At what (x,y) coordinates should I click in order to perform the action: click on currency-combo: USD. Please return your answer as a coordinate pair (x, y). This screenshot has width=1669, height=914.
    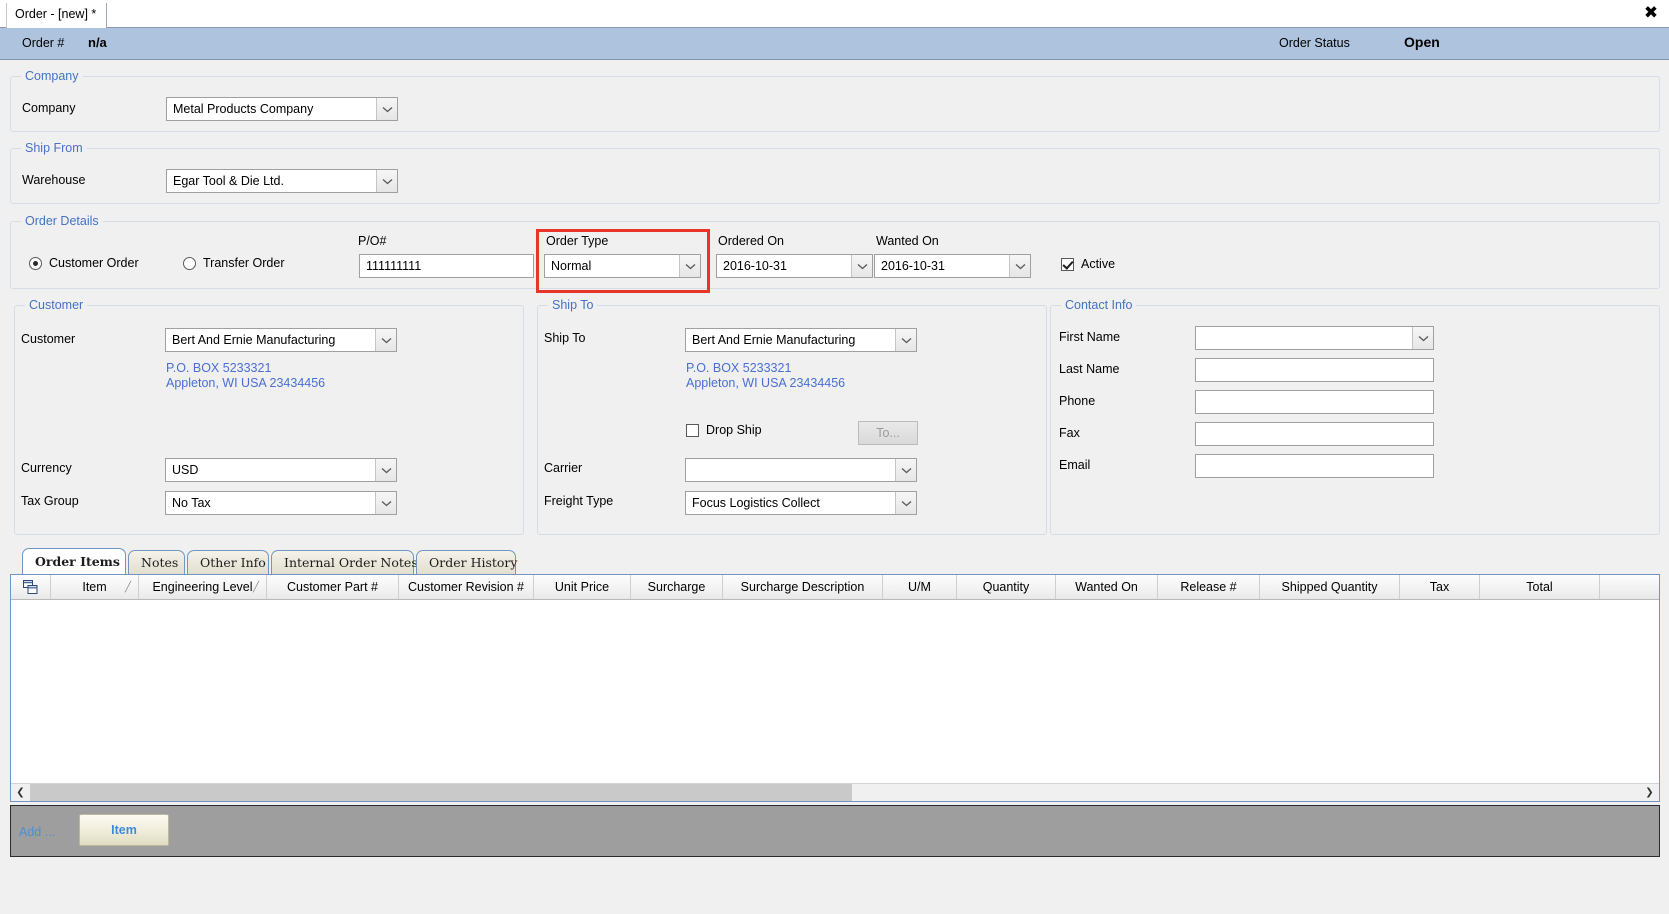
    Looking at the image, I should click on (281, 470).